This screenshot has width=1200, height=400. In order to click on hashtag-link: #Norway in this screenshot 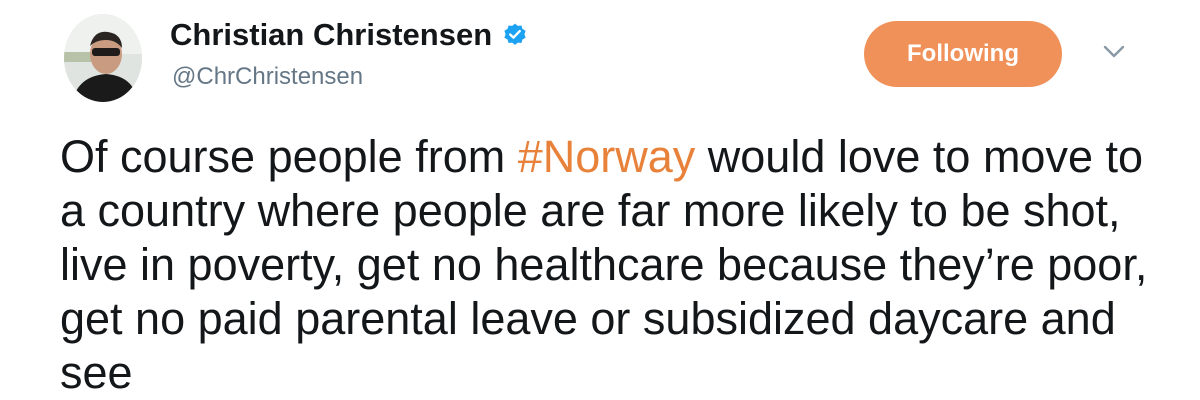, I will do `click(607, 156)`.